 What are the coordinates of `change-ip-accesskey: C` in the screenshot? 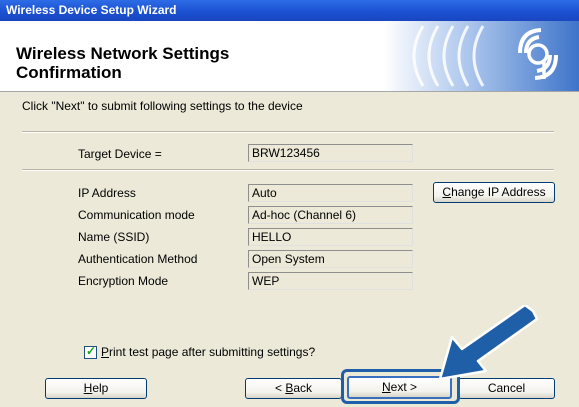 It's located at (447, 192).